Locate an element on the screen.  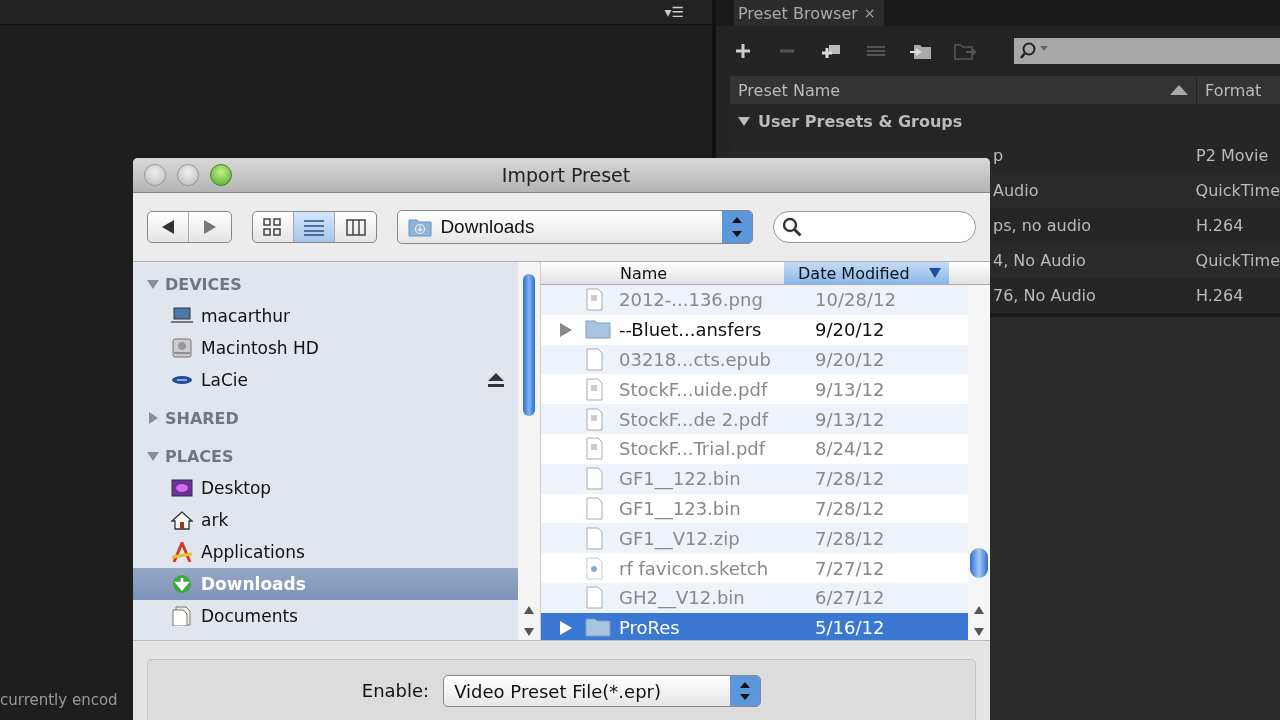
house-icon is located at coordinates (182, 520).